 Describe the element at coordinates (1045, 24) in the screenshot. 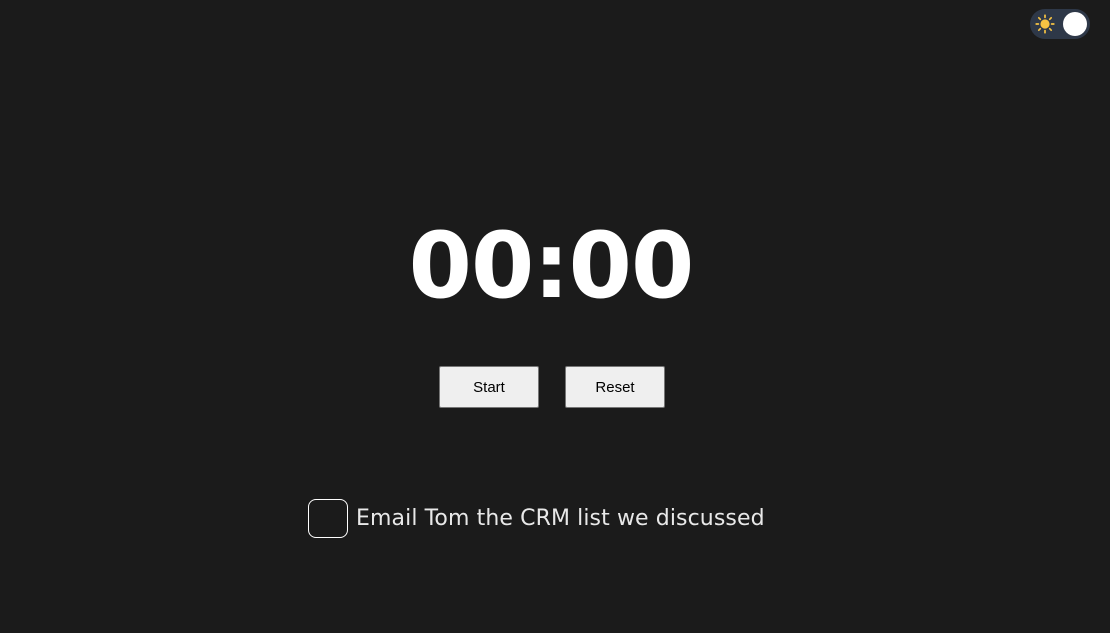

I see `sun-icon` at that location.